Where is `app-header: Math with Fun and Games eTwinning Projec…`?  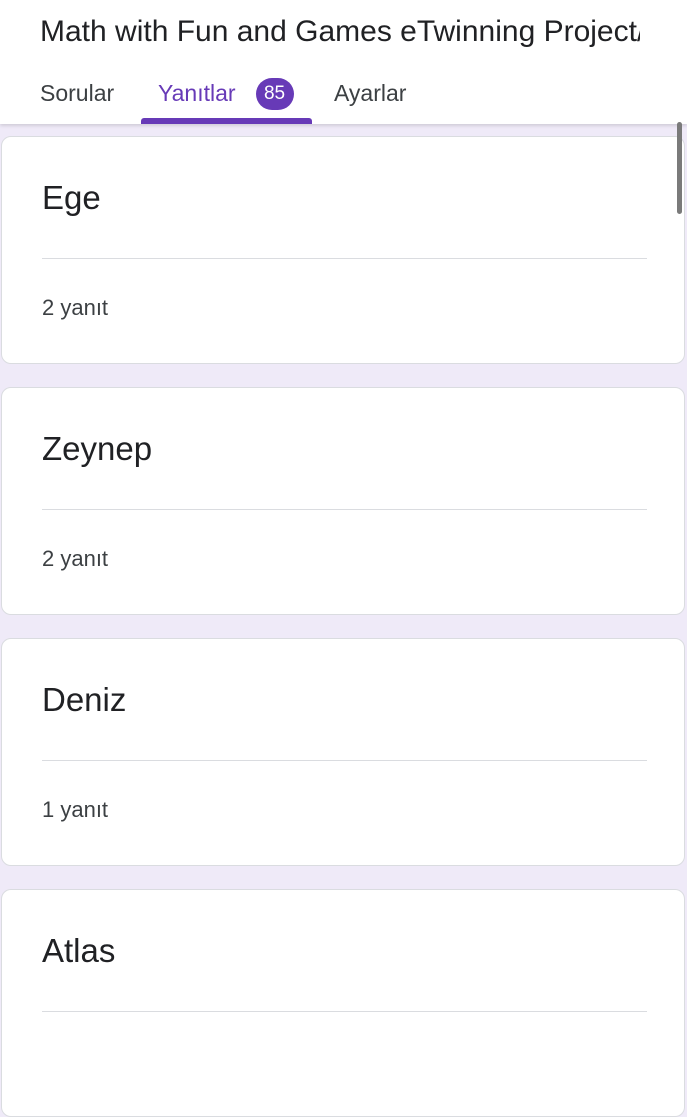
app-header: Math with Fun and Games eTwinning Projec… is located at coordinates (343, 62).